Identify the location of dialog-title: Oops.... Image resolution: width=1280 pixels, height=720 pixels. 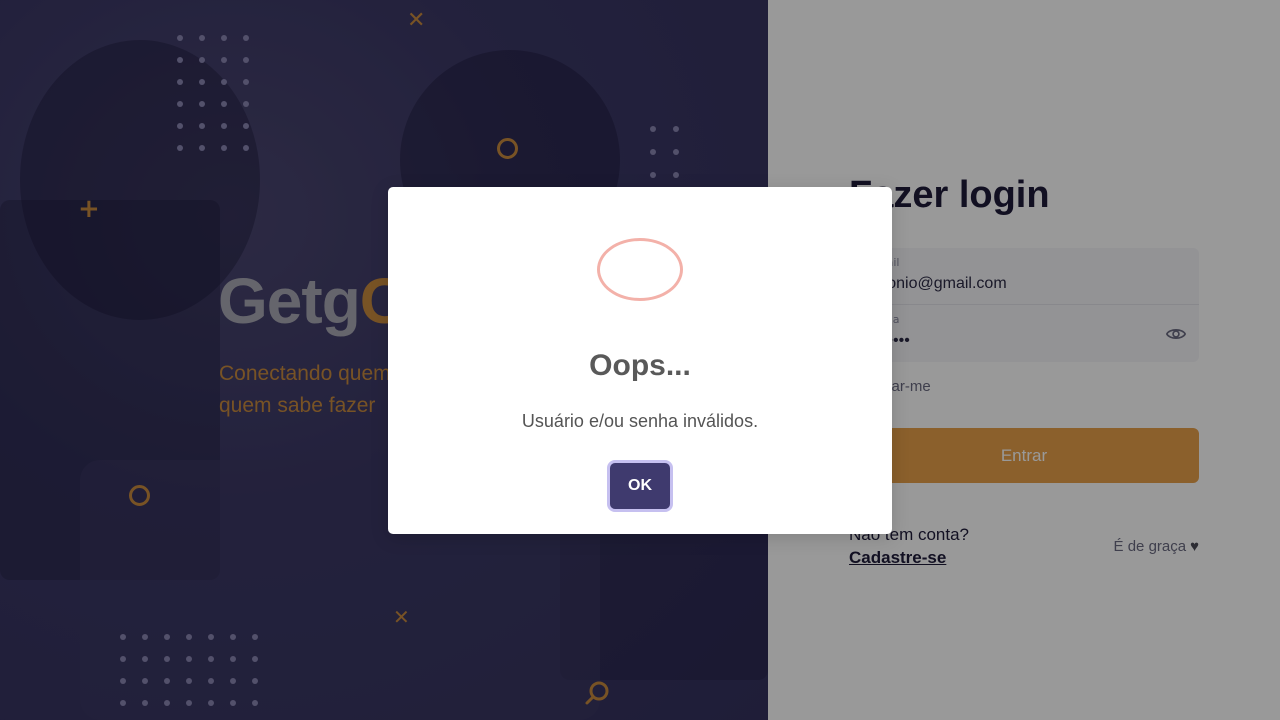
(640, 365).